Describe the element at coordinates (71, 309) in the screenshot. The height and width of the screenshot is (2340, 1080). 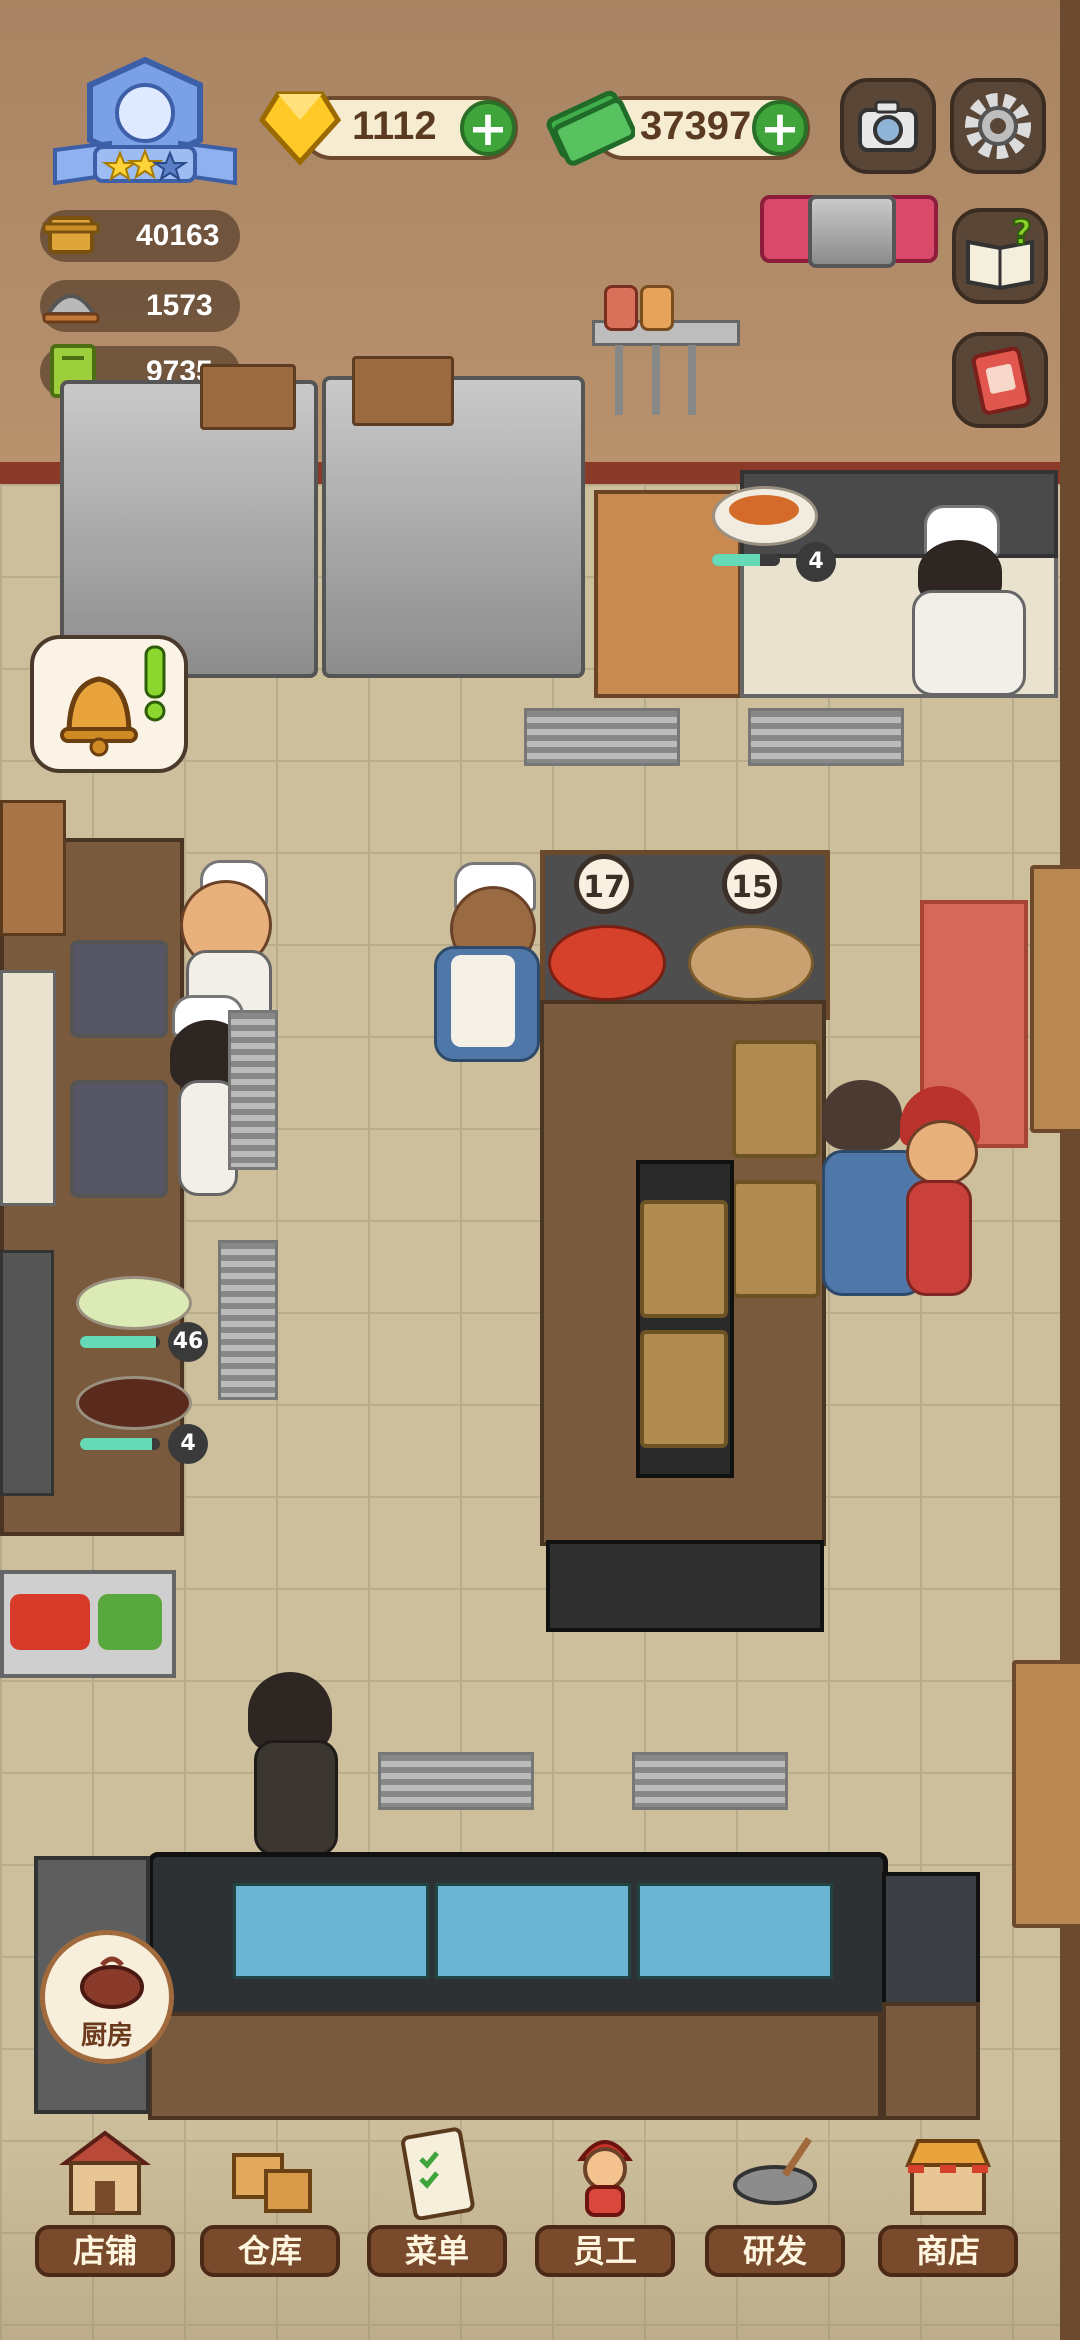
I see `serving-cloche-icon` at that location.